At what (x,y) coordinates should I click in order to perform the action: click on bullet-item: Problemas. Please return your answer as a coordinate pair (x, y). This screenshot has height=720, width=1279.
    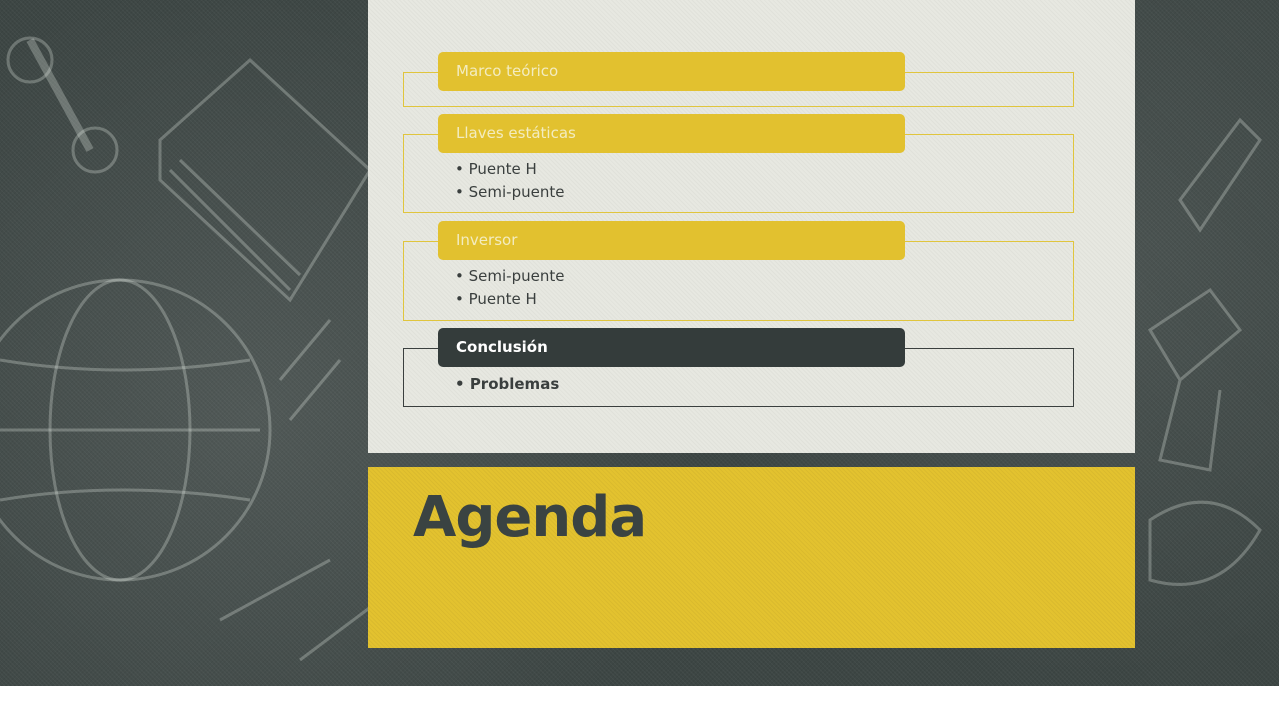
    Looking at the image, I should click on (507, 384).